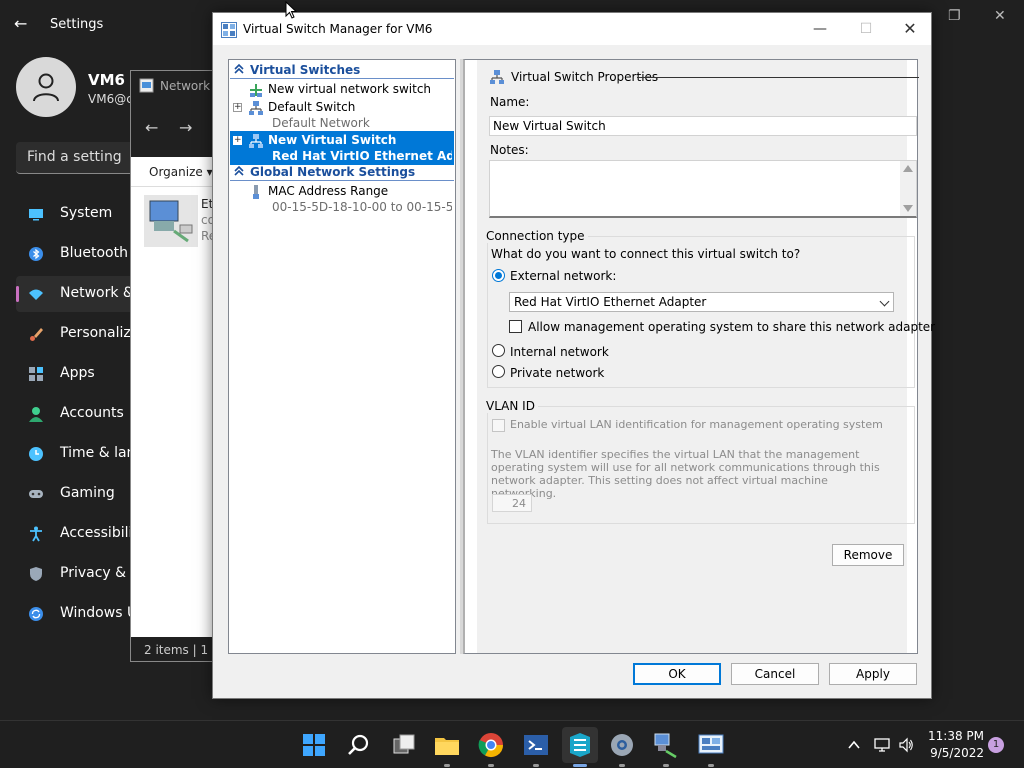 The height and width of the screenshot is (768, 1024). I want to click on internal-network-radio, so click(498, 350).